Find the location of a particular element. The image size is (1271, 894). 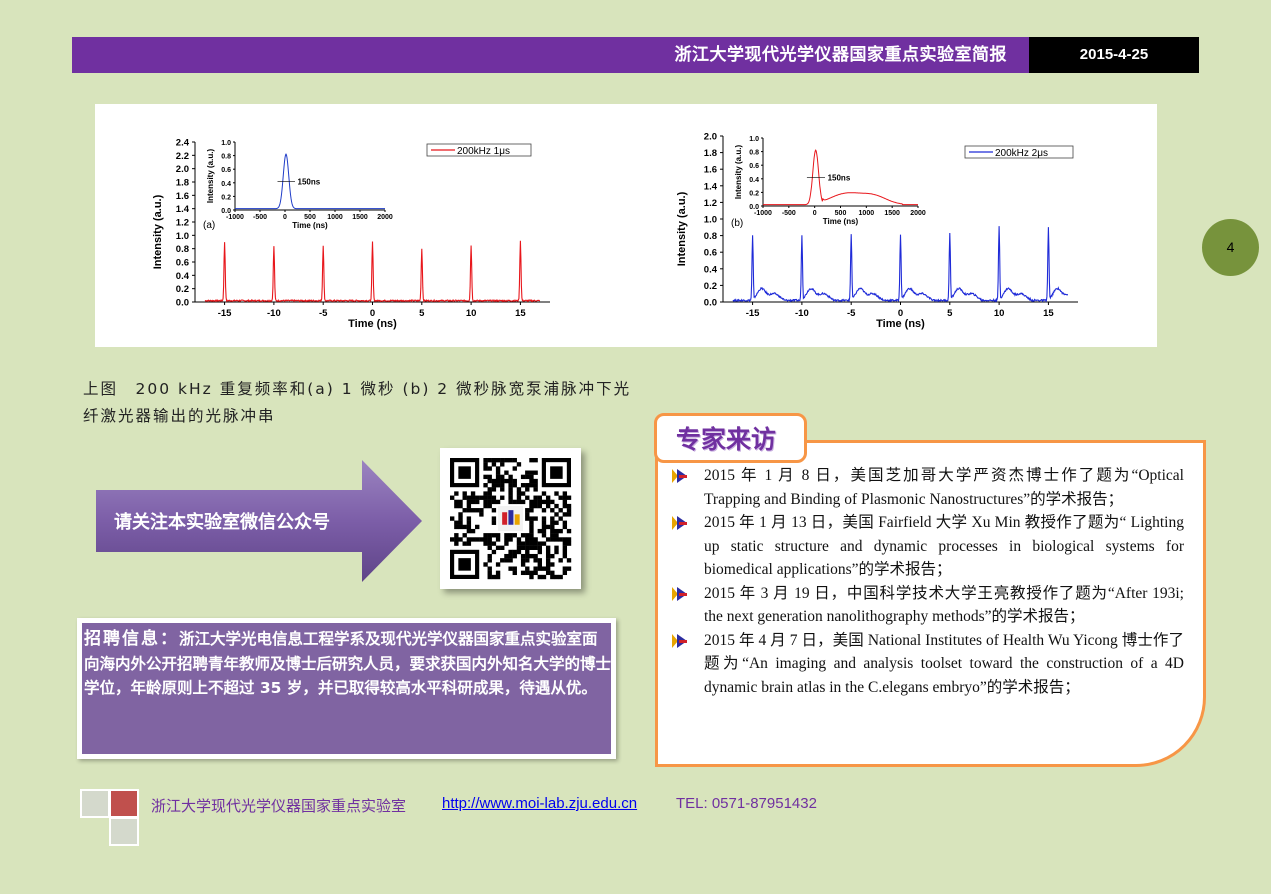

y-tick-label-a: 1.0 is located at coordinates (182, 236).